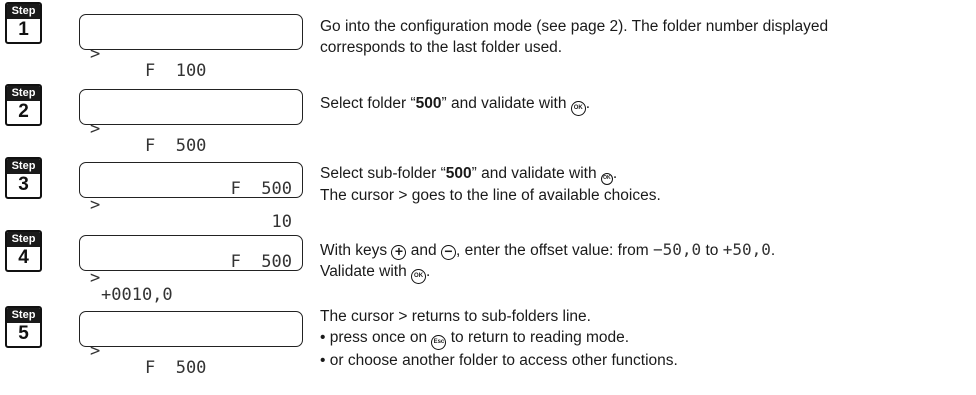  What do you see at coordinates (645, 272) in the screenshot?
I see `description-line: Validate with OK.` at bounding box center [645, 272].